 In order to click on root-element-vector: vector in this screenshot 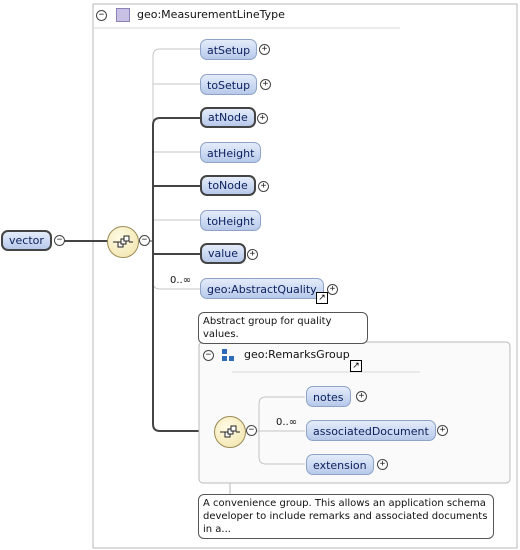, I will do `click(26, 240)`.